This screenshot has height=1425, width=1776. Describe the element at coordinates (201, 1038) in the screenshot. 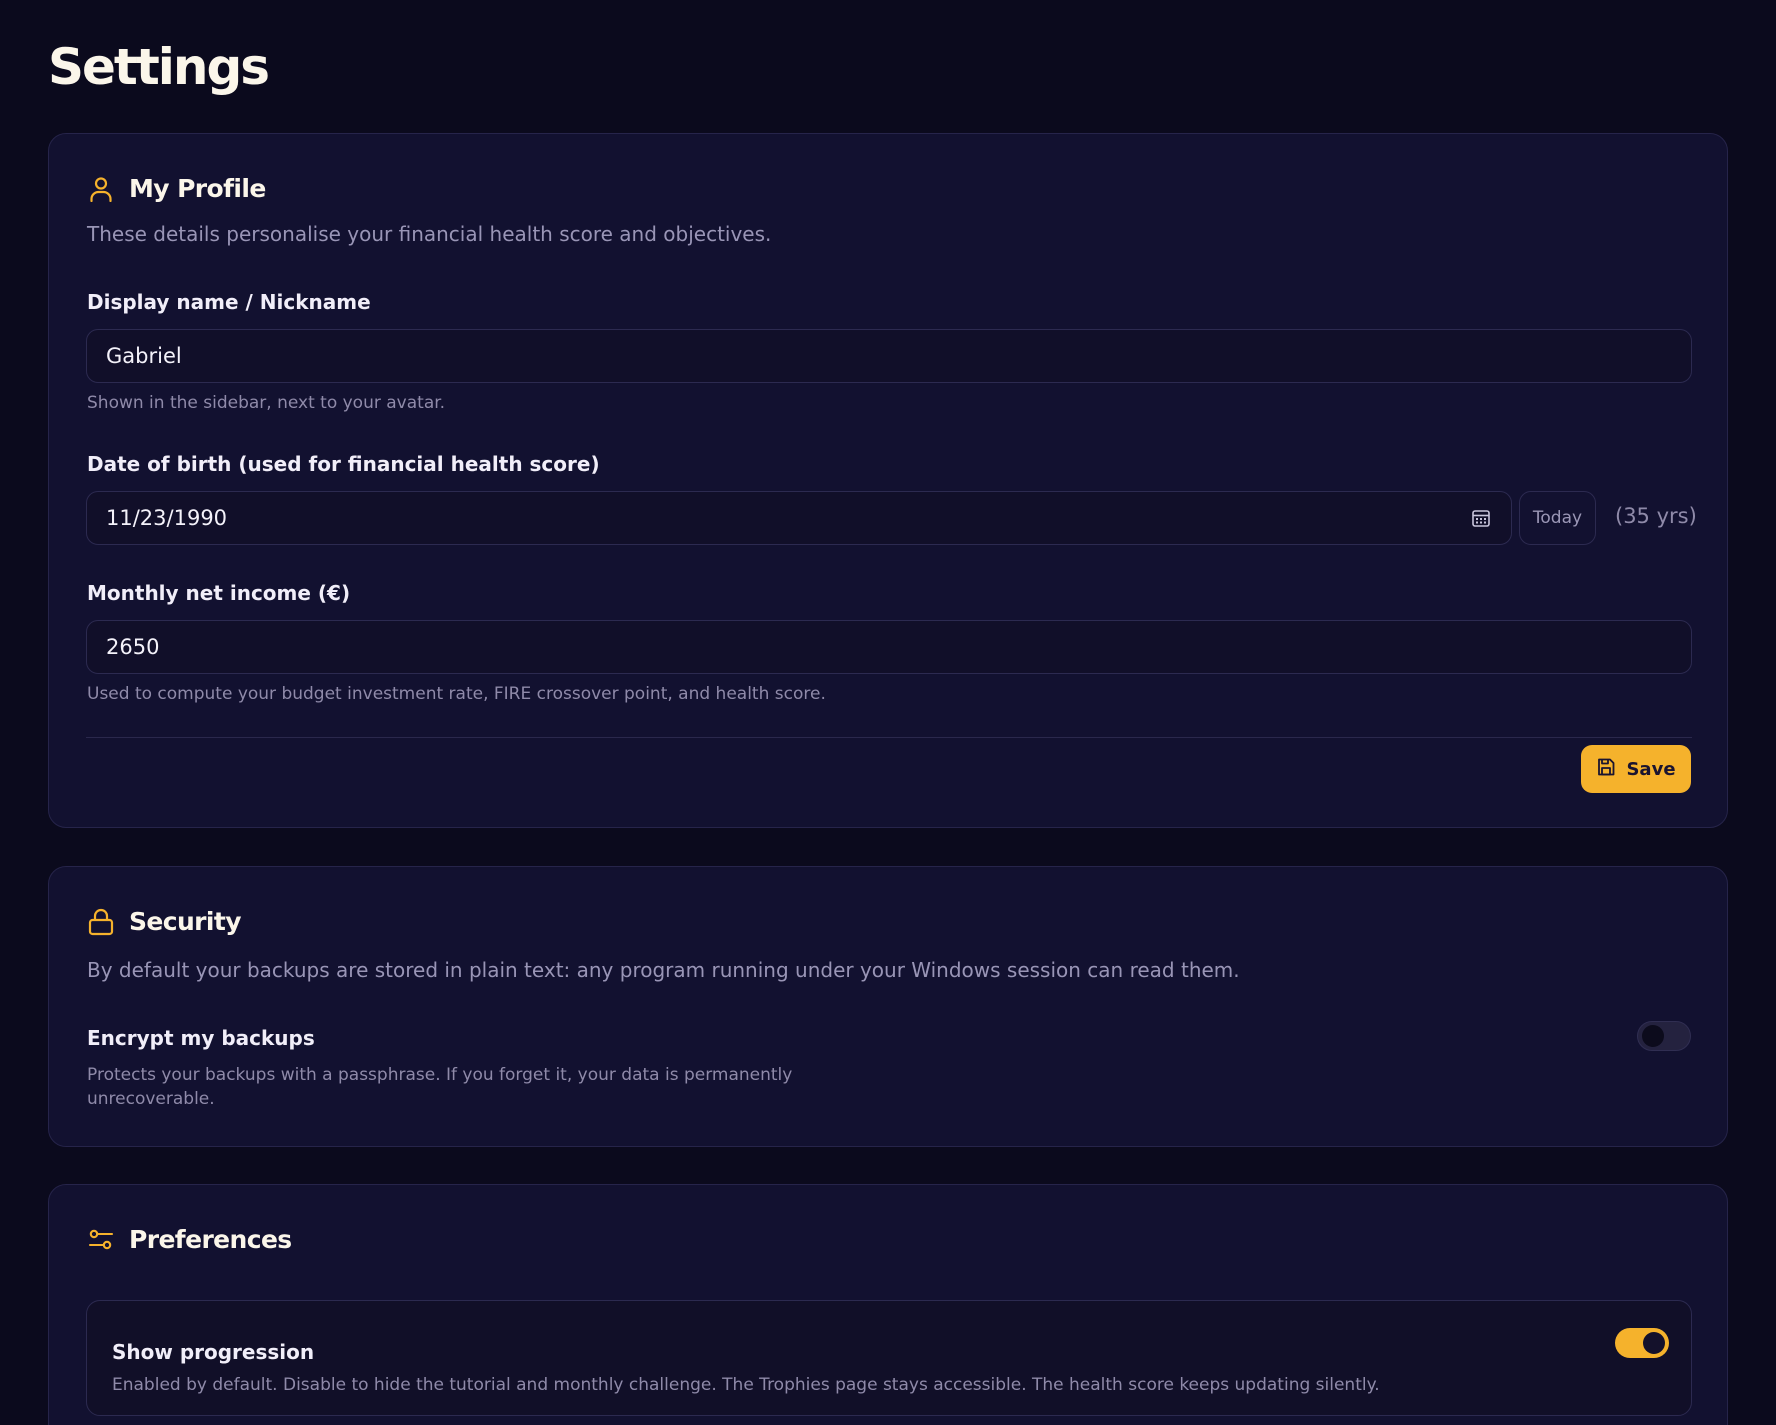

I see `encrypt-label: Encrypt my backups` at that location.